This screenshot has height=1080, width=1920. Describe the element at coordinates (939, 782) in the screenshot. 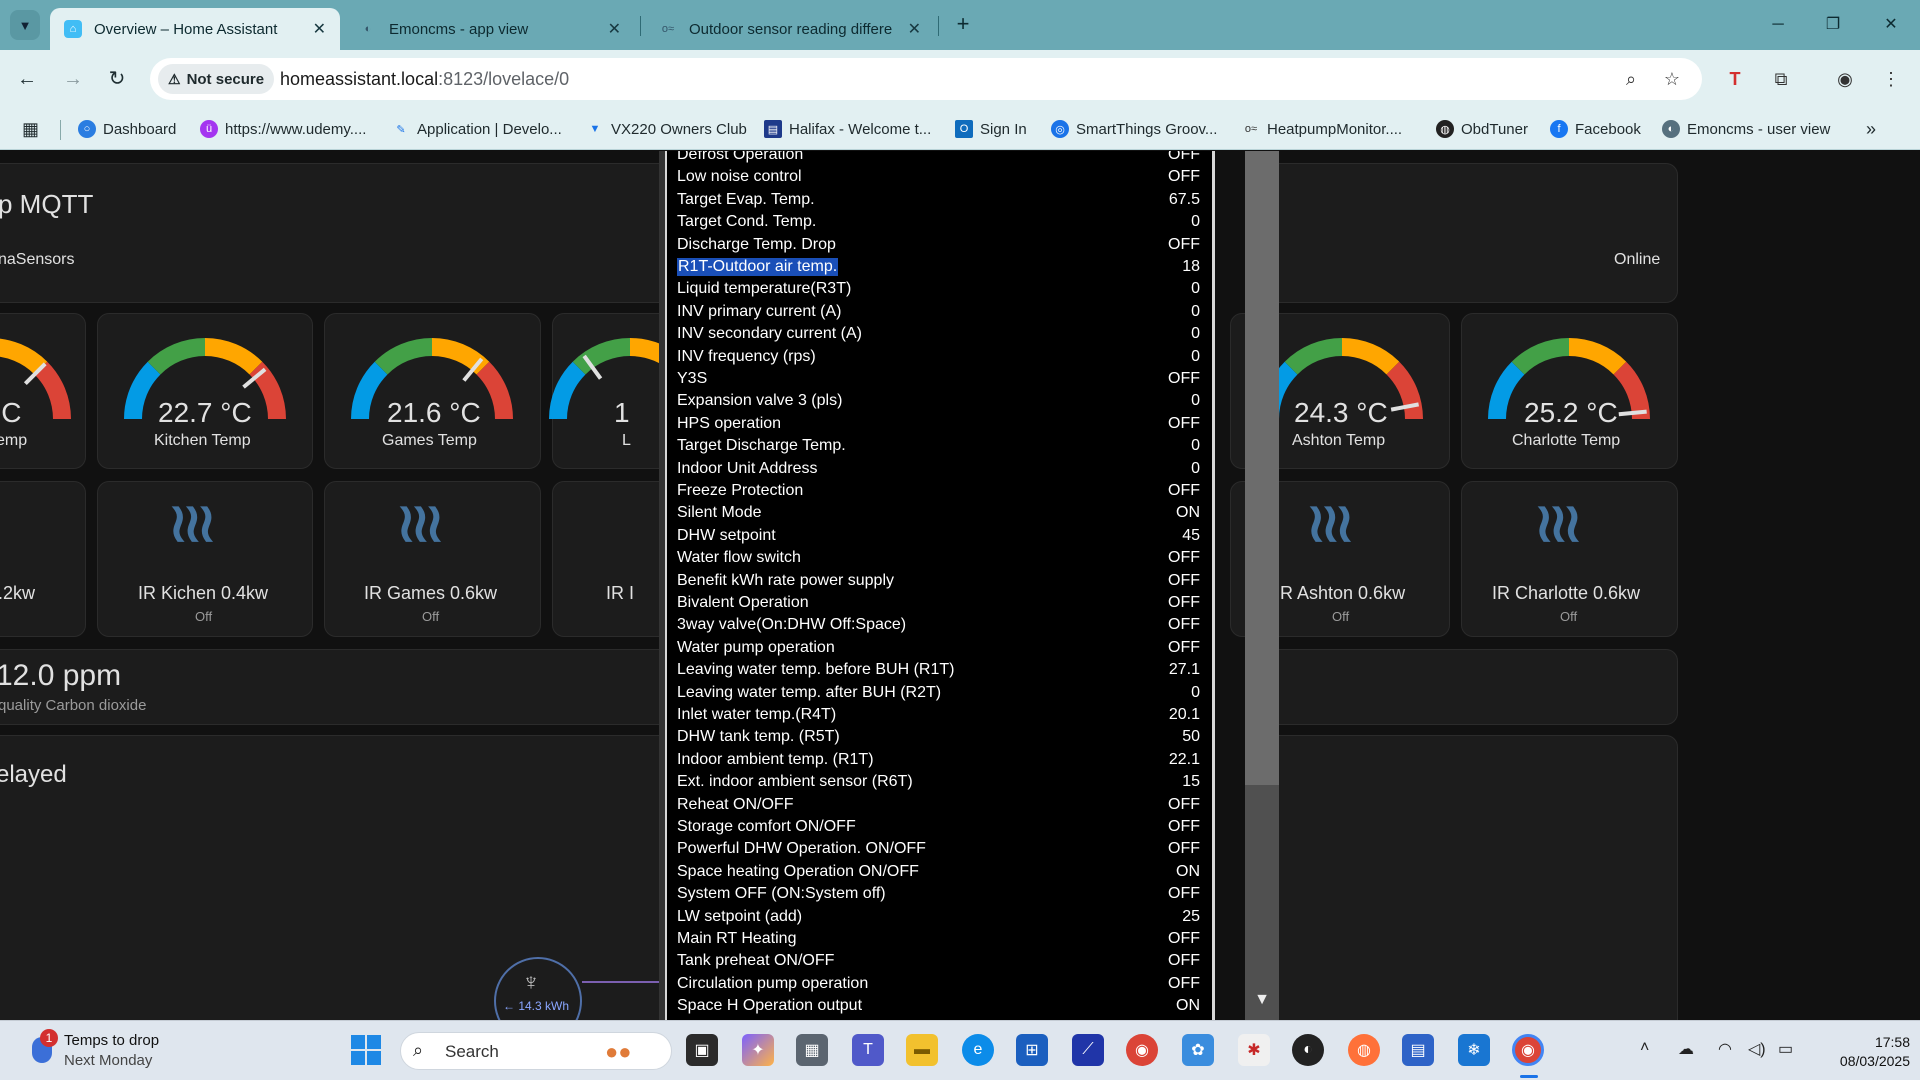

I see `list-item: Ext. indoor ambient sensor (R6T) 15` at that location.